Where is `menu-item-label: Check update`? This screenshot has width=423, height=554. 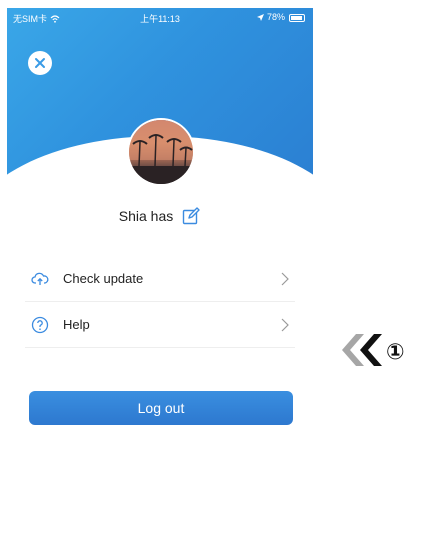
menu-item-label: Check update is located at coordinates (103, 278).